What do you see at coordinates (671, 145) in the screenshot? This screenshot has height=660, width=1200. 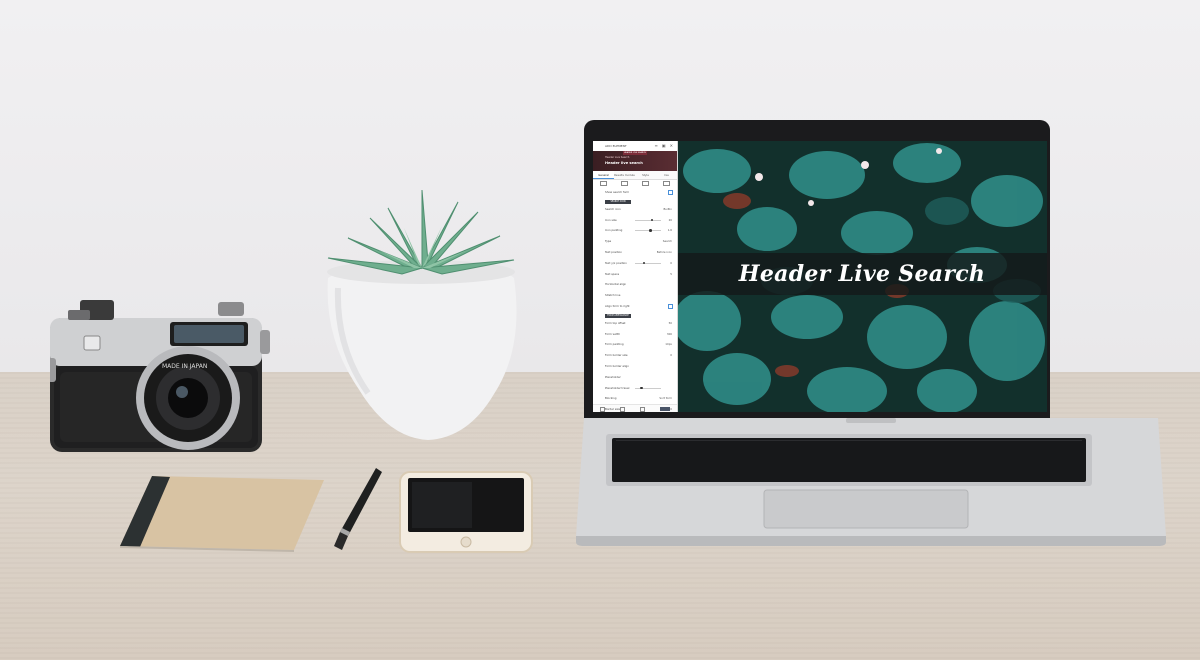 I see `close-icon: ✕` at bounding box center [671, 145].